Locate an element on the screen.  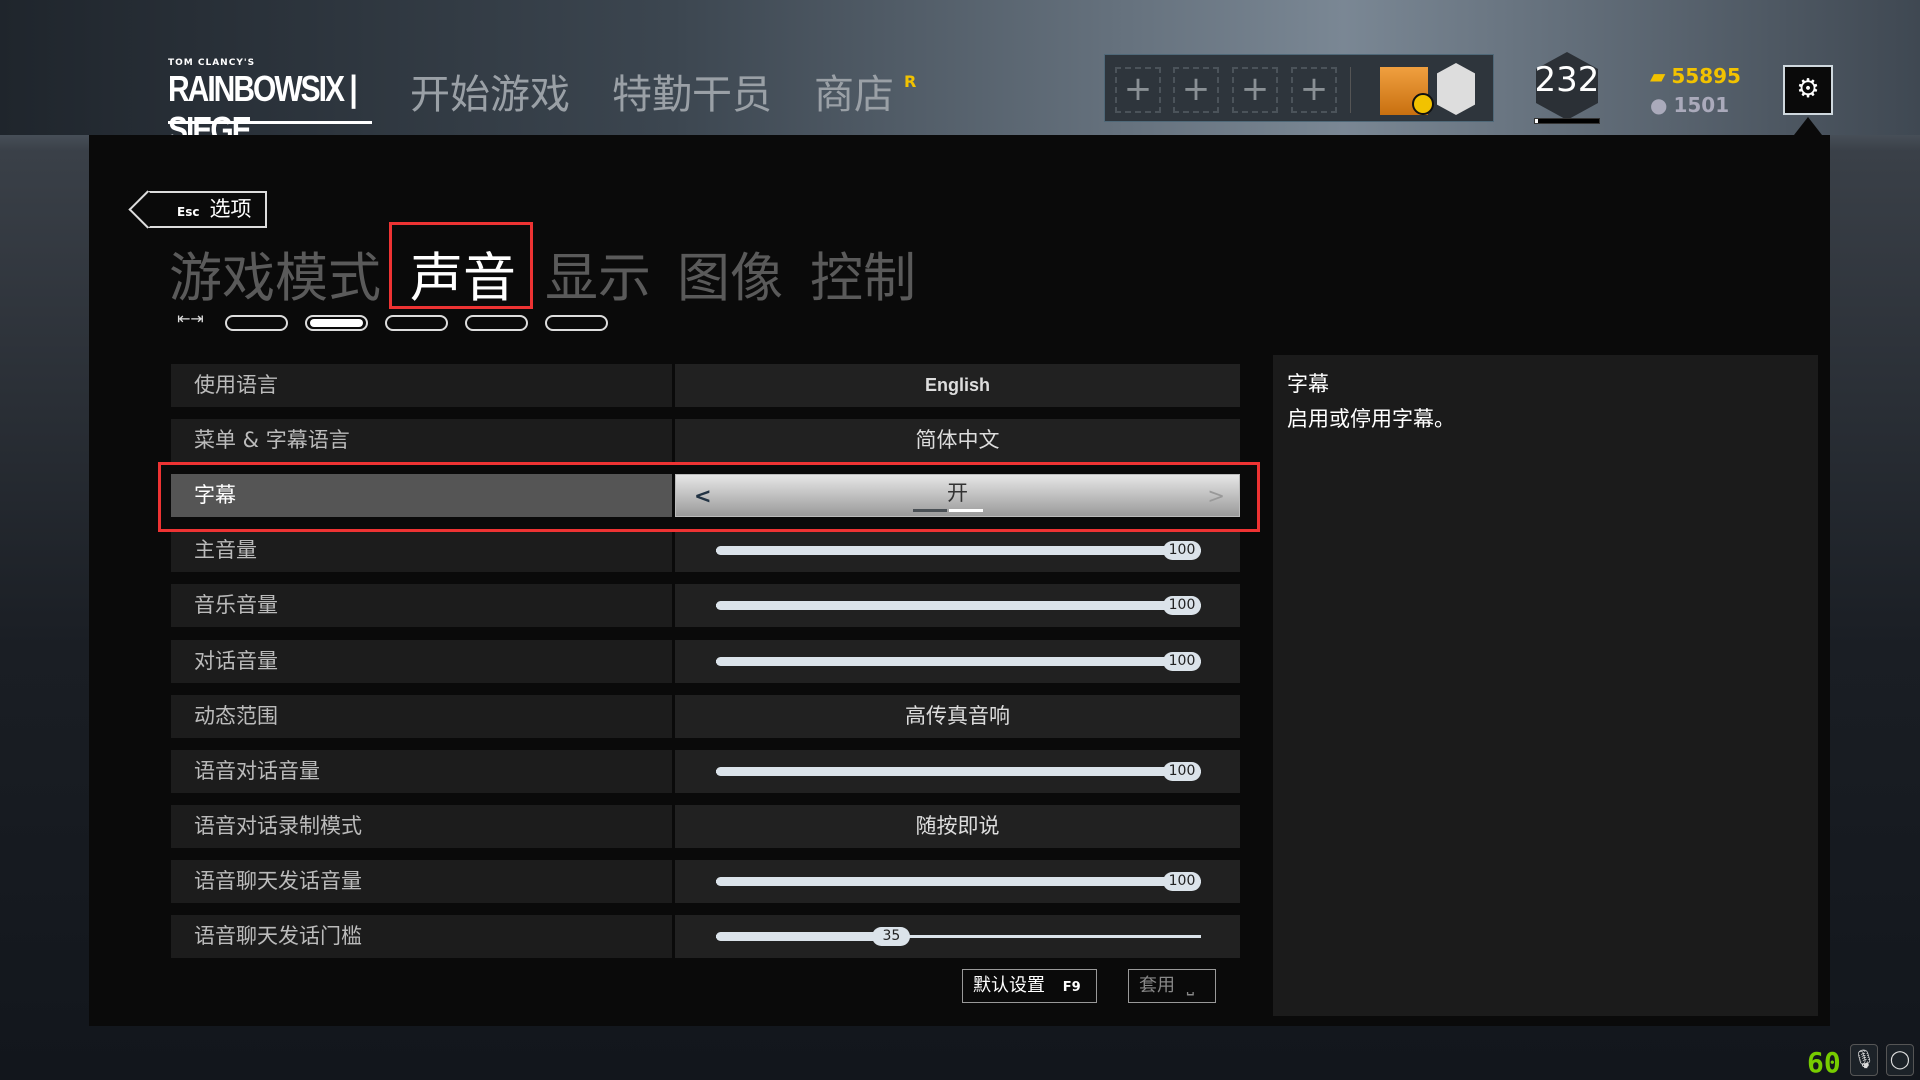
setting-value: English is located at coordinates (957, 385).